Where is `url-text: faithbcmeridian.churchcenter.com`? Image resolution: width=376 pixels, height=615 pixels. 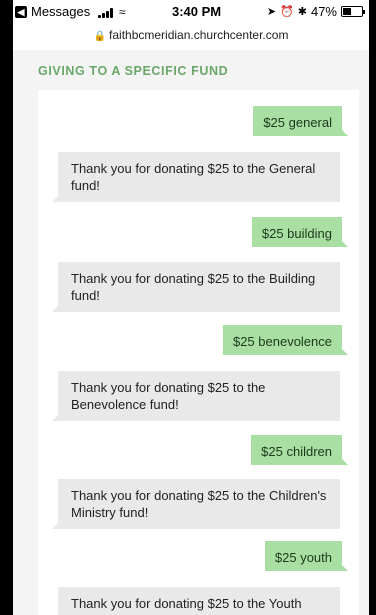 url-text: faithbcmeridian.churchcenter.com is located at coordinates (199, 35).